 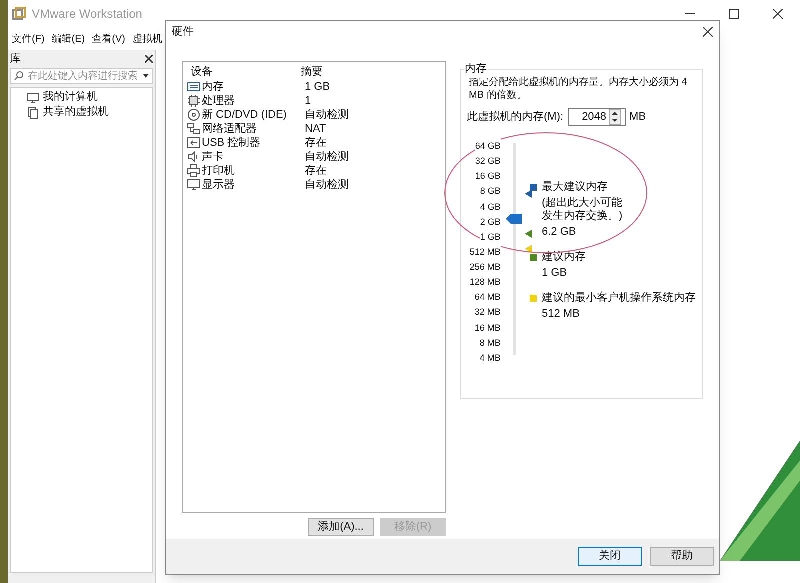 What do you see at coordinates (515, 117) in the screenshot?
I see `memory-field-label: 此虚拟机的内存(M):` at bounding box center [515, 117].